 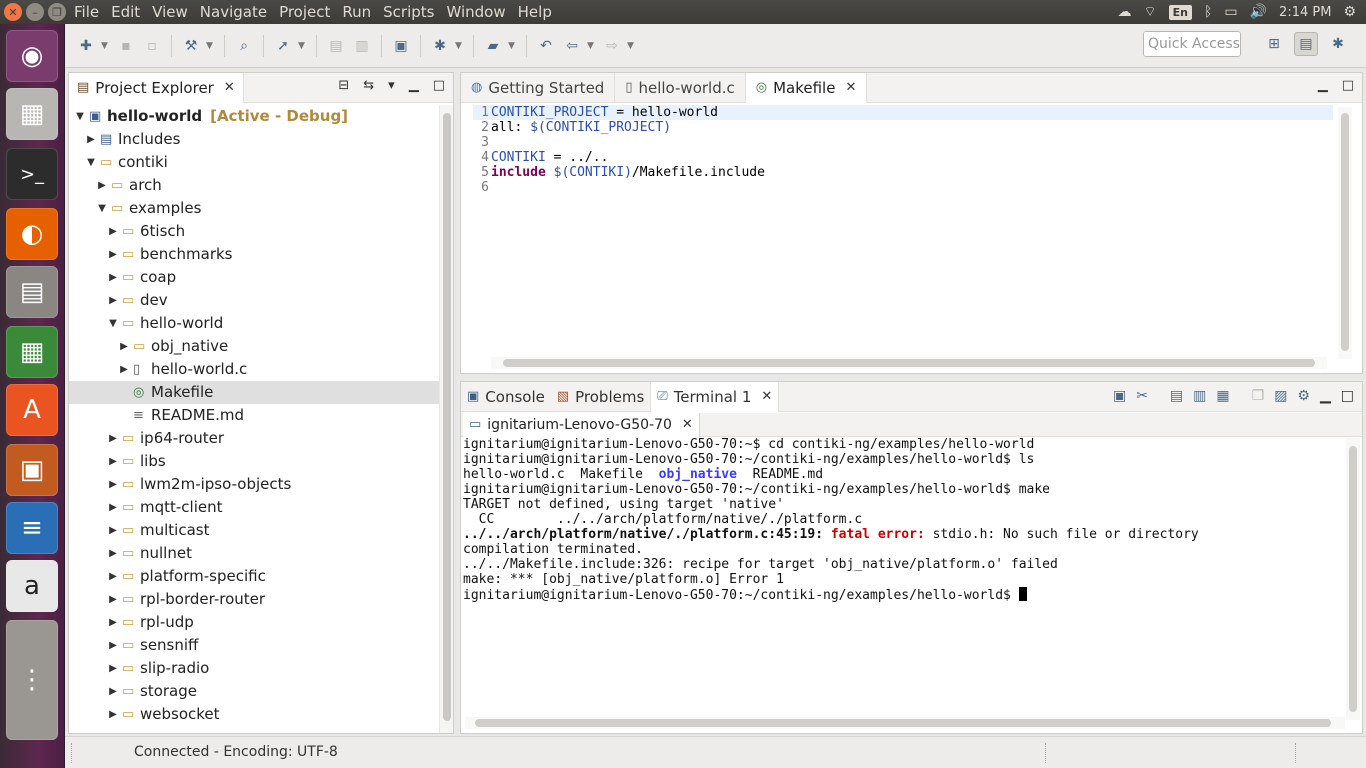 What do you see at coordinates (191, 46) in the screenshot?
I see `build-icon: ⚒` at bounding box center [191, 46].